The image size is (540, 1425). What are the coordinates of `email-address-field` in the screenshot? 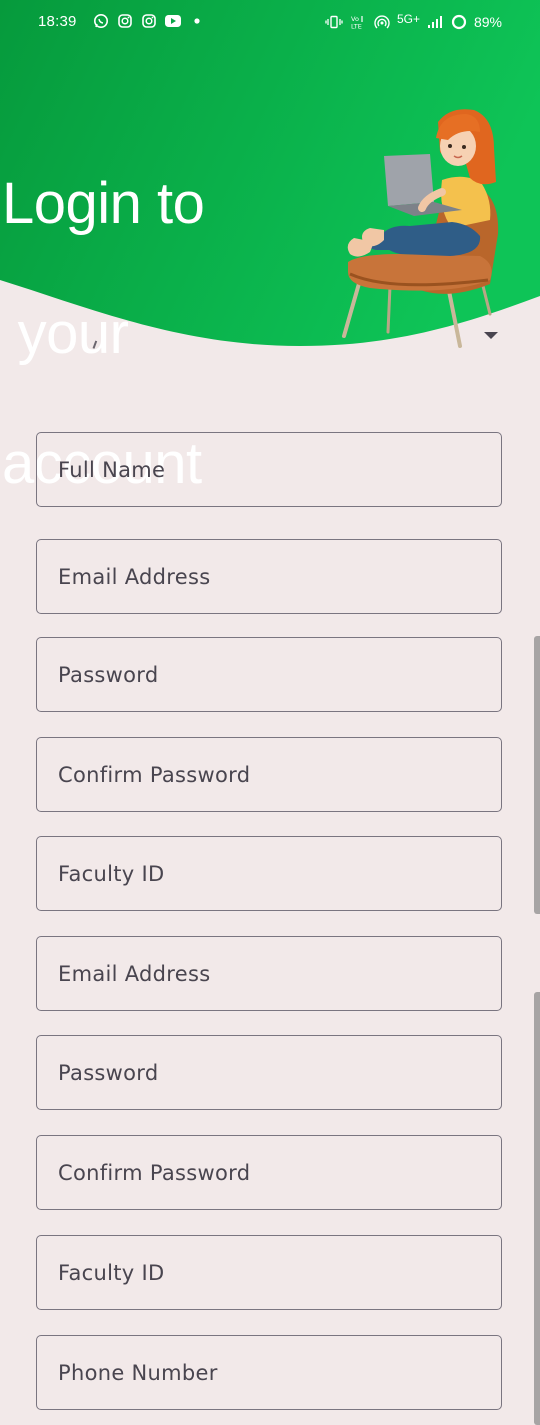 It's located at (269, 576).